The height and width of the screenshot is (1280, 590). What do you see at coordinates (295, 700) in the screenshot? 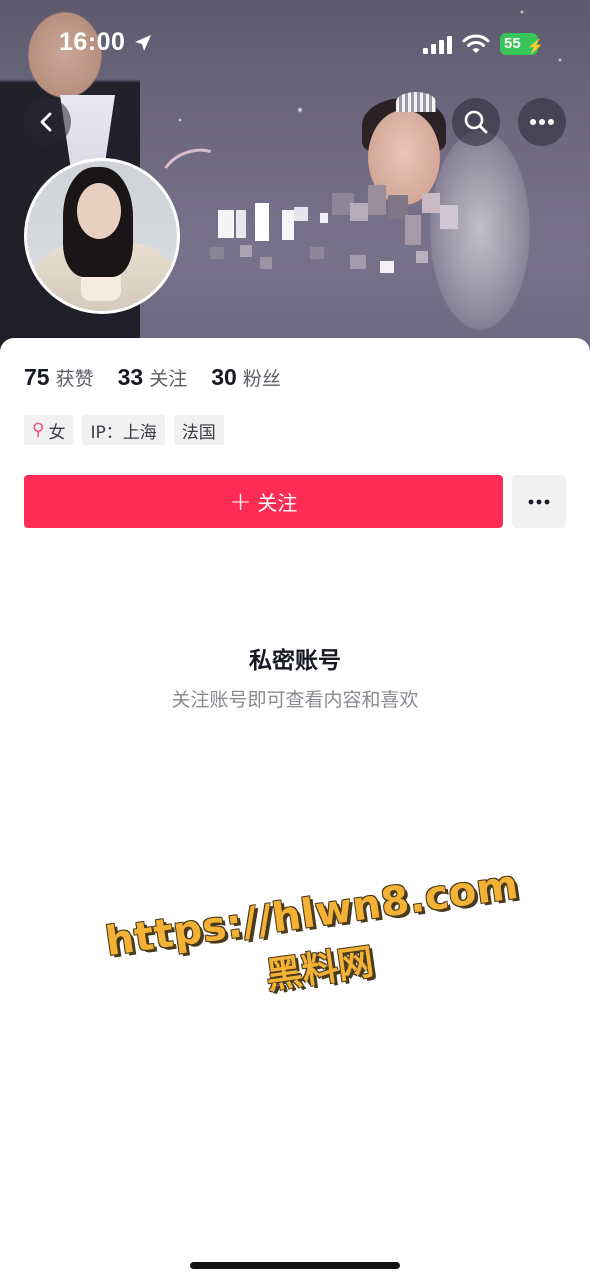
I see `private-account-subtitle: 关注账号即可查看内容和喜欢` at bounding box center [295, 700].